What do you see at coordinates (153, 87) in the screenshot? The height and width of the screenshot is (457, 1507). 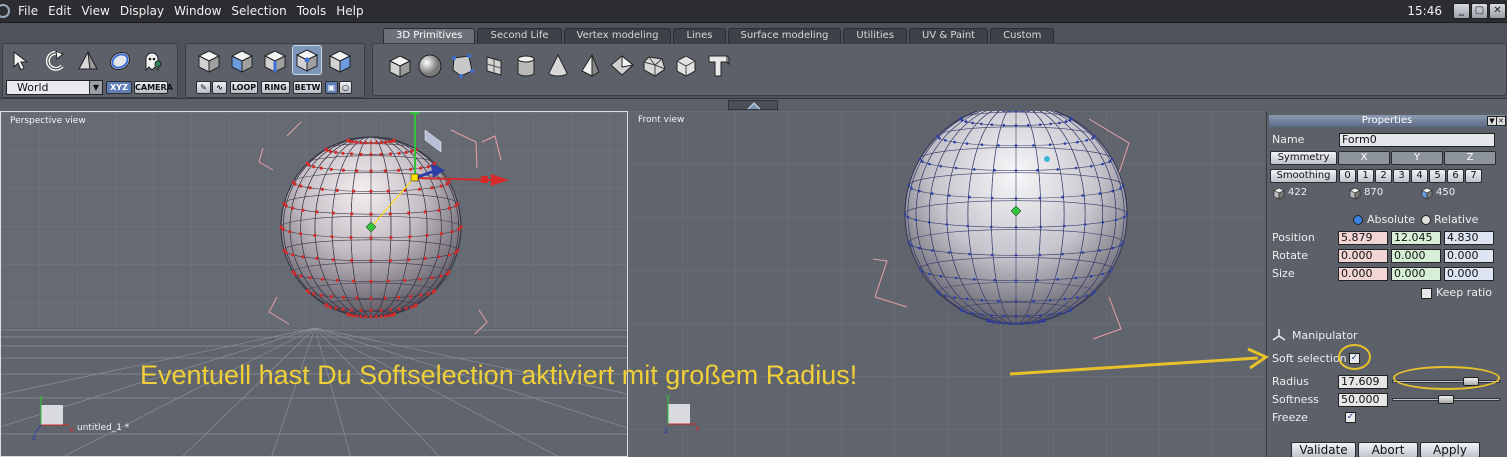 I see `camera-button: CAMERA` at bounding box center [153, 87].